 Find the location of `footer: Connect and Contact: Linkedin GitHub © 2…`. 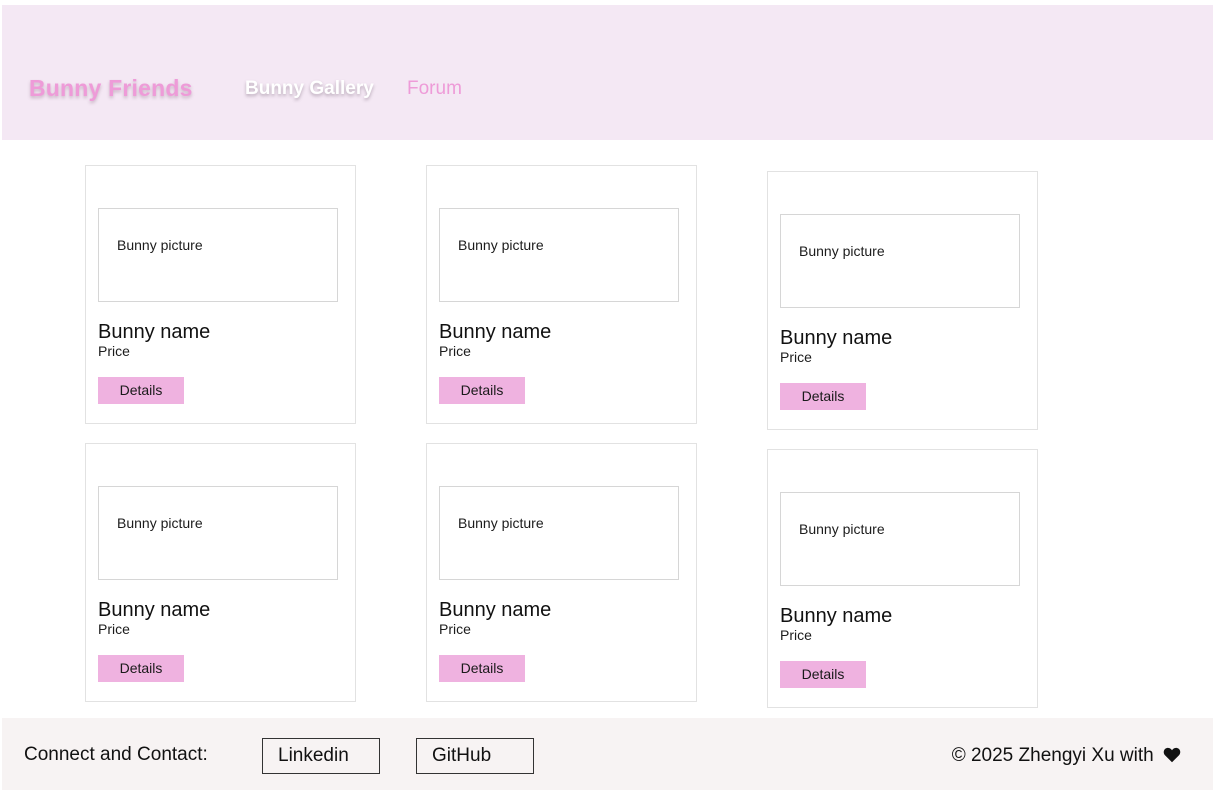

footer: Connect and Contact: Linkedin GitHub © 2… is located at coordinates (607, 754).